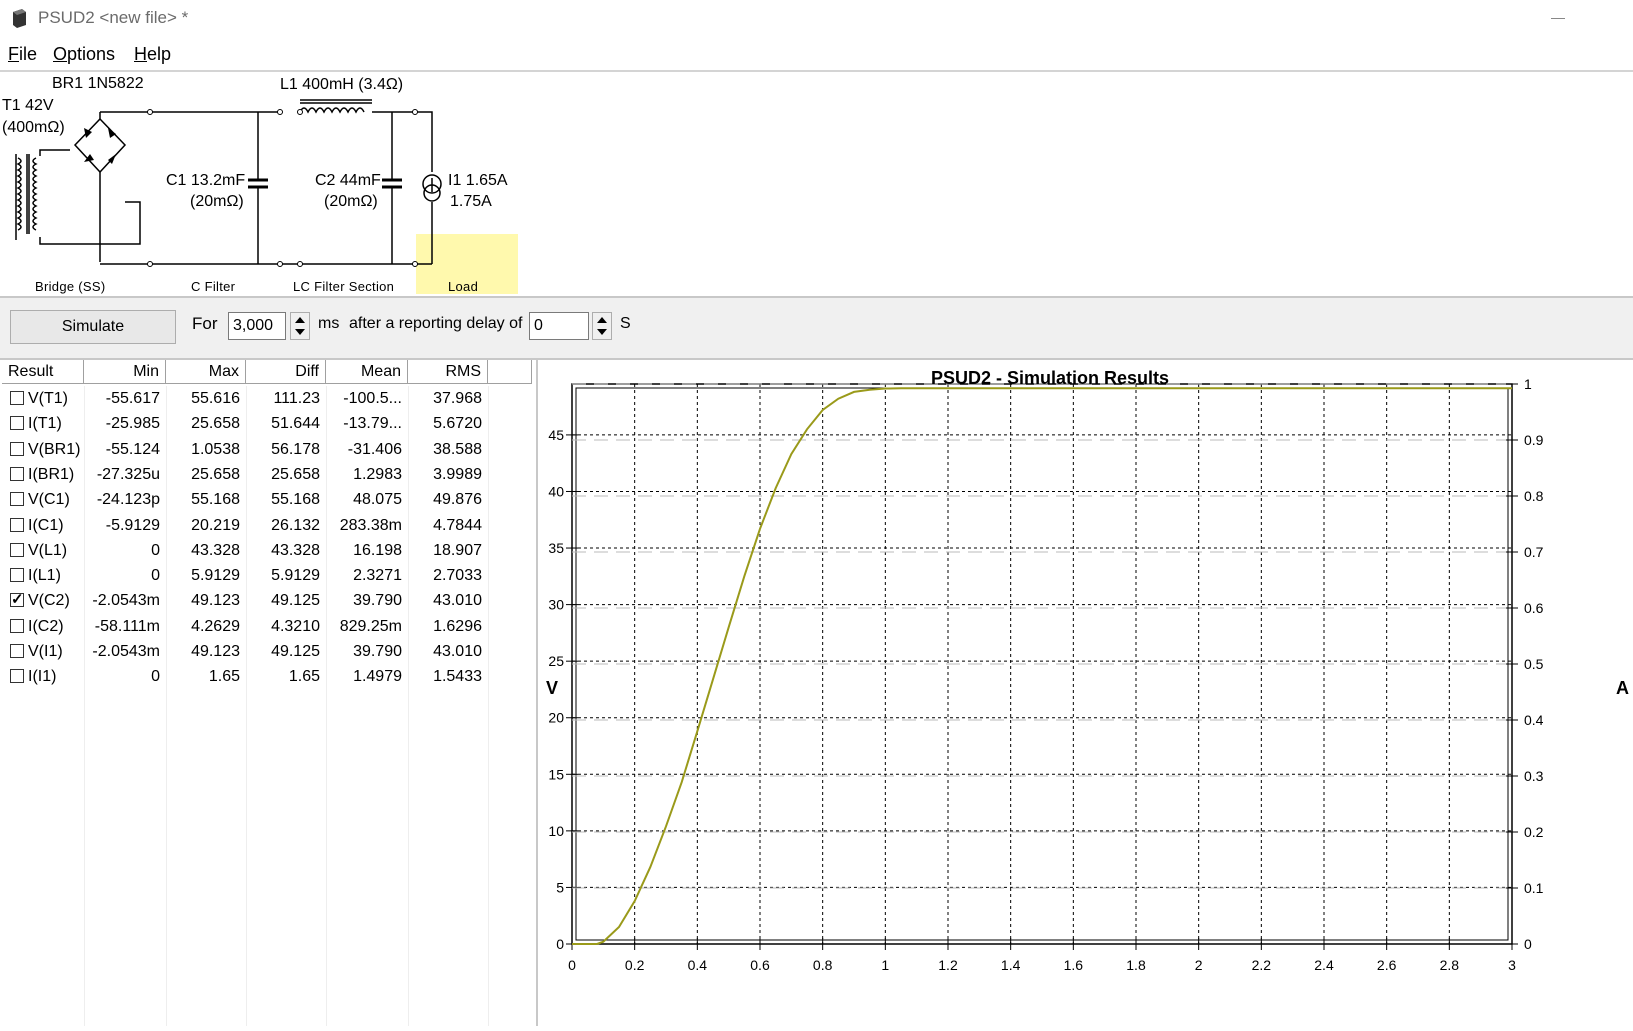  I want to click on header-min: Min, so click(125, 372).